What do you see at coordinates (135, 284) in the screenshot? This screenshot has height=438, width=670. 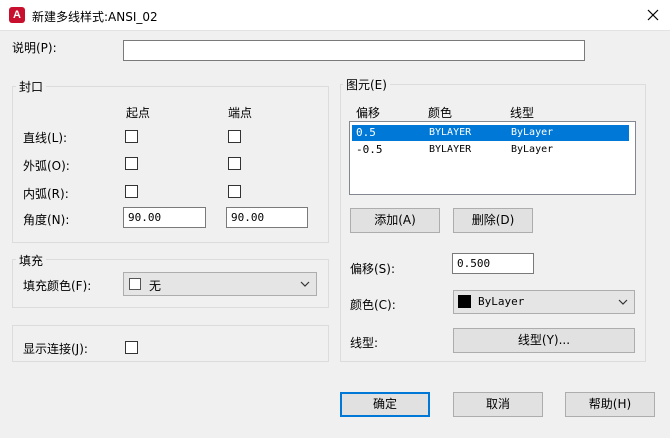 I see `fill-color-swatch` at bounding box center [135, 284].